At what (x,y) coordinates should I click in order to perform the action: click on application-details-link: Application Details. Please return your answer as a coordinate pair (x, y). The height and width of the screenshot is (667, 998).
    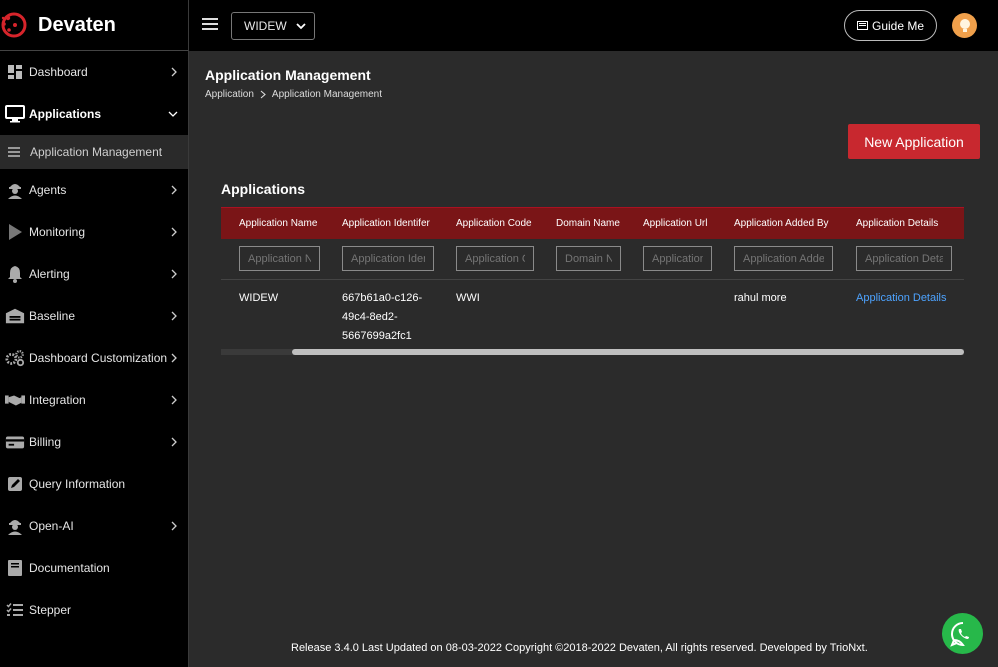
    Looking at the image, I should click on (901, 298).